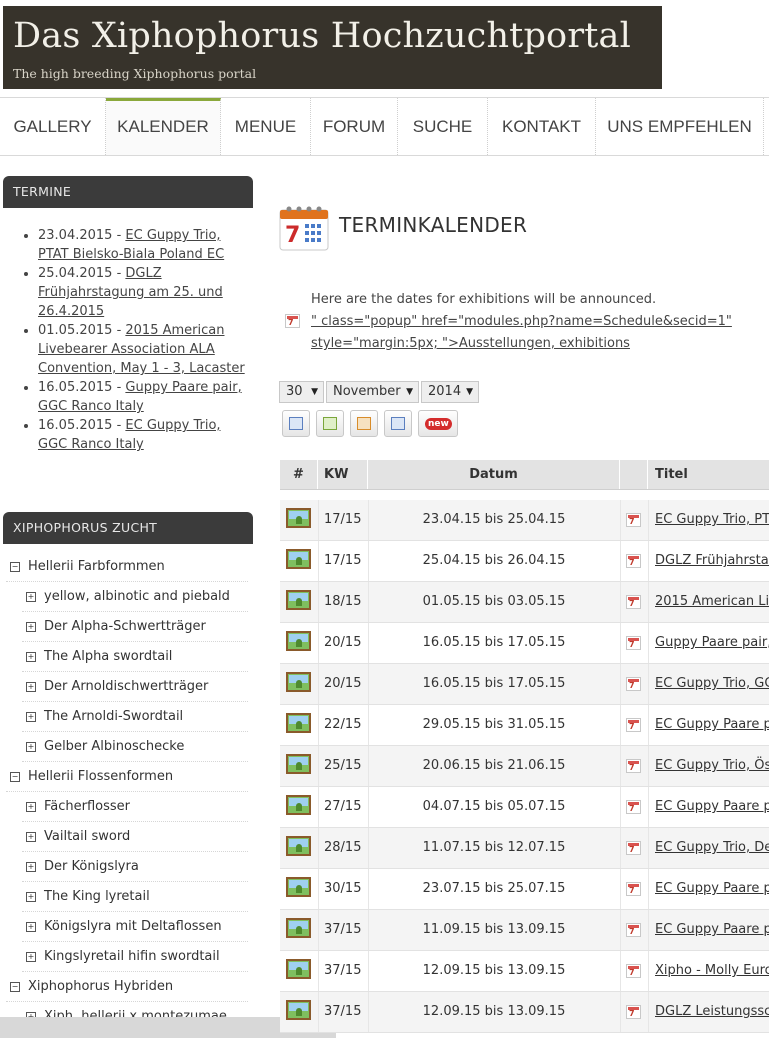 The width and height of the screenshot is (769, 1038). I want to click on sidebar-menu-item: + Der Alpha-Schwertträger, so click(135, 627).